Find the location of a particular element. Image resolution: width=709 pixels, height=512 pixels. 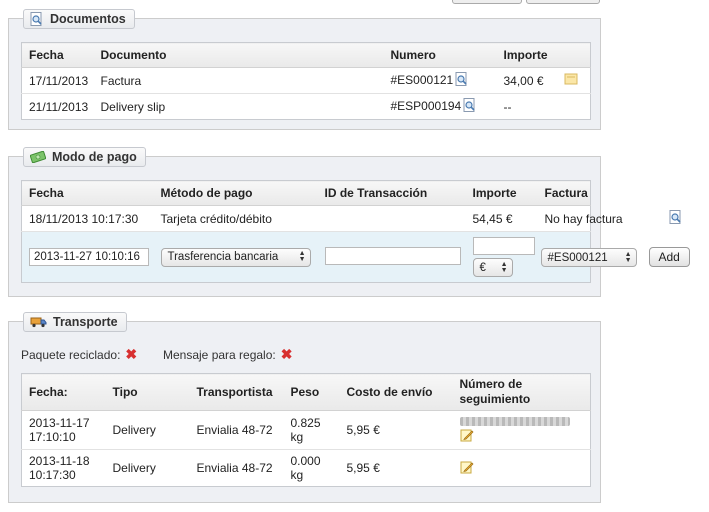

cell-numero: #ES000121 is located at coordinates (440, 80).